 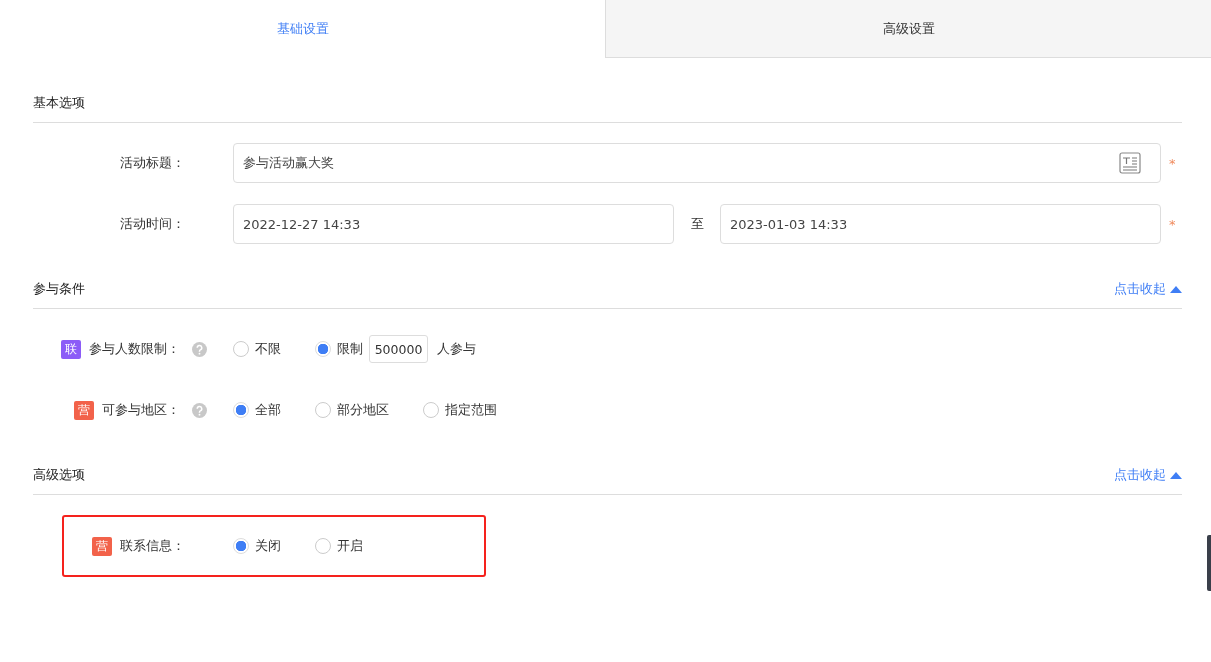 What do you see at coordinates (460, 410) in the screenshot?
I see `radio-option: 指定范围` at bounding box center [460, 410].